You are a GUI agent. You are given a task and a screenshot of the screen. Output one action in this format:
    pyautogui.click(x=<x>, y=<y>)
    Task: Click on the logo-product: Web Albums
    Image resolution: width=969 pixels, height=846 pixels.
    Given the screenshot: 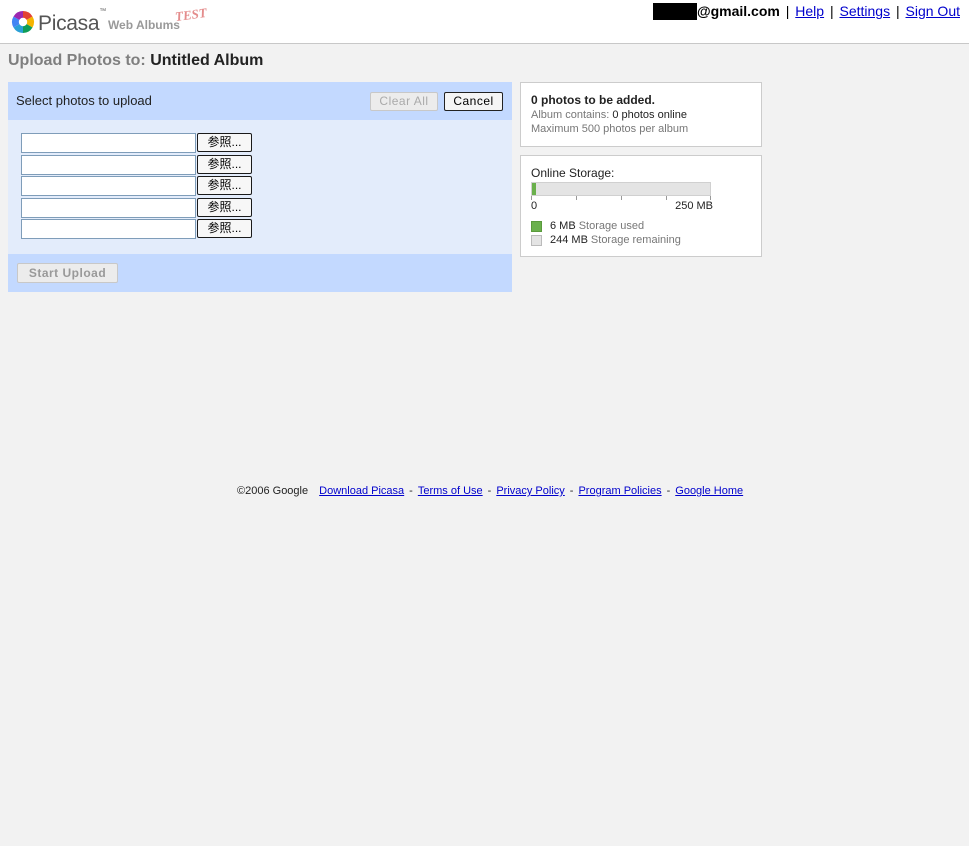 What is the action you would take?
    pyautogui.click(x=143, y=25)
    